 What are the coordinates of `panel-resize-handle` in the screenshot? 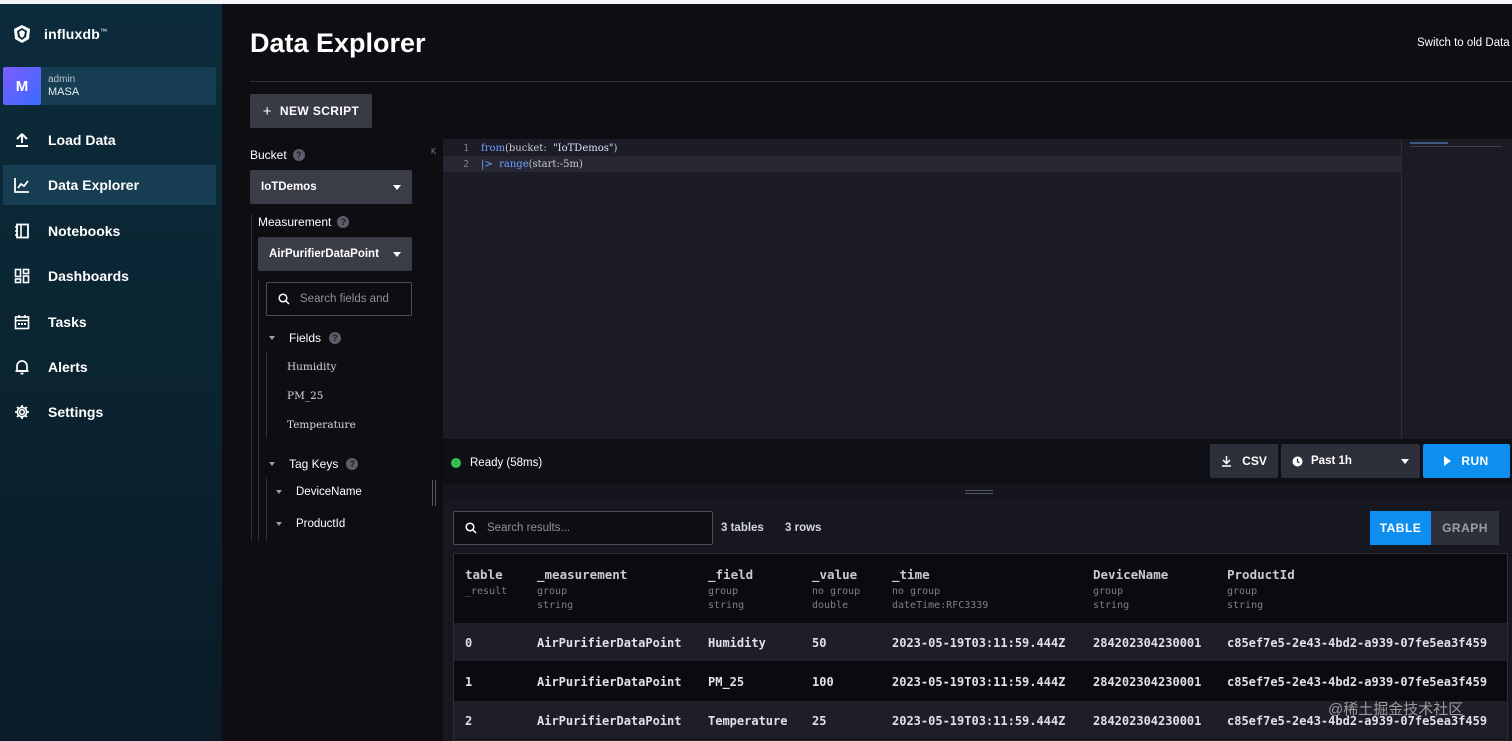 It's located at (977, 492).